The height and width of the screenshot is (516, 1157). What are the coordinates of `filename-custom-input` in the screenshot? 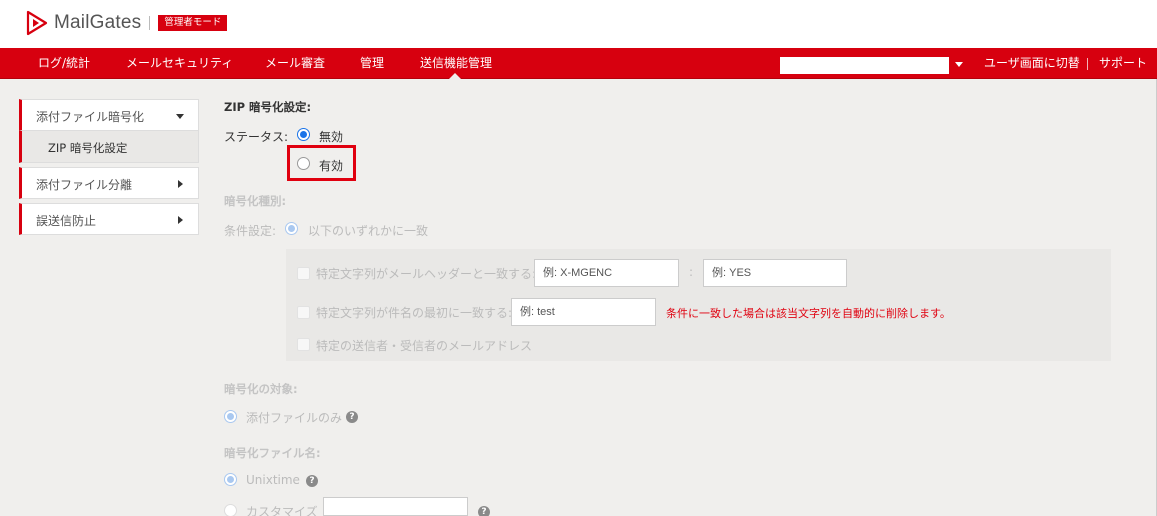 It's located at (395, 506).